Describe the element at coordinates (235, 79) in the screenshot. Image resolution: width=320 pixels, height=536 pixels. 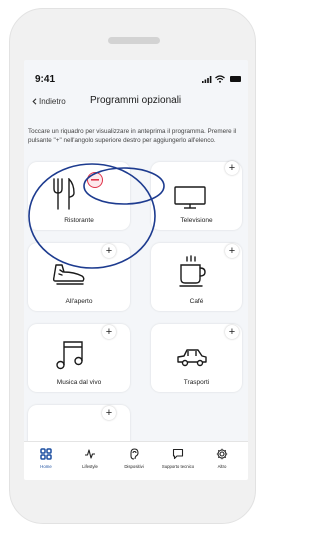
I see `battery-icon` at that location.